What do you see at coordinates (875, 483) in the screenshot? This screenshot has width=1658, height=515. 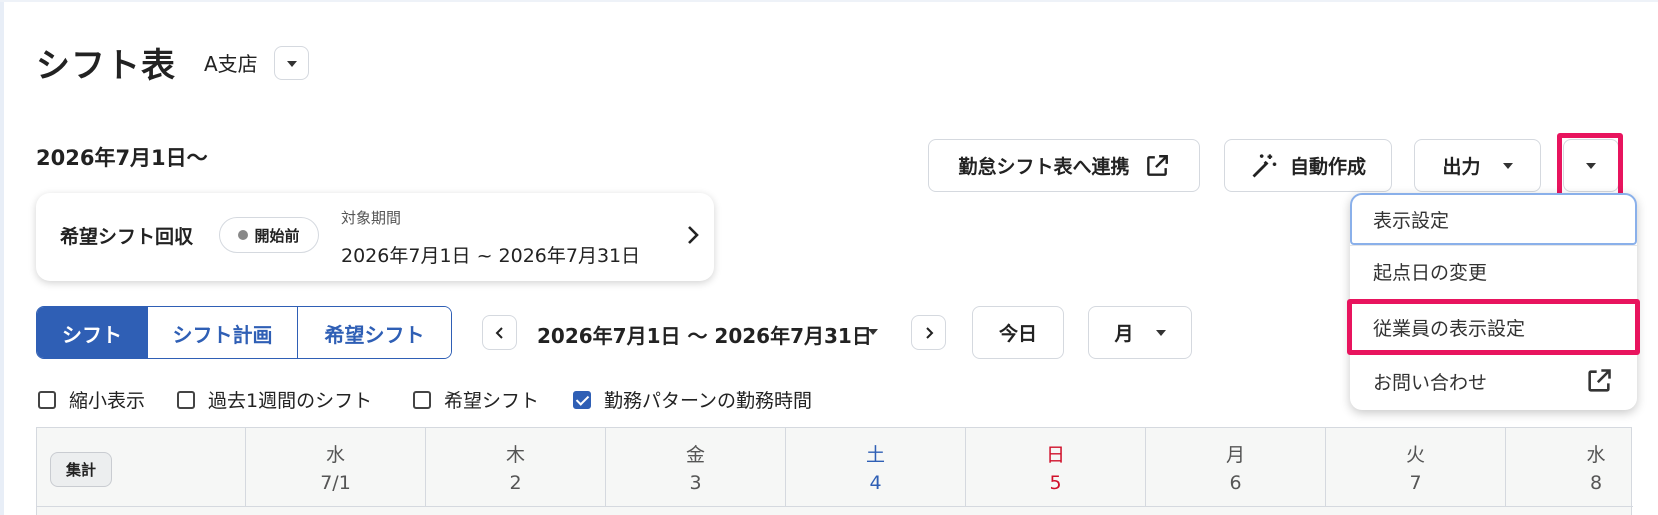 I see `day-date: 4` at bounding box center [875, 483].